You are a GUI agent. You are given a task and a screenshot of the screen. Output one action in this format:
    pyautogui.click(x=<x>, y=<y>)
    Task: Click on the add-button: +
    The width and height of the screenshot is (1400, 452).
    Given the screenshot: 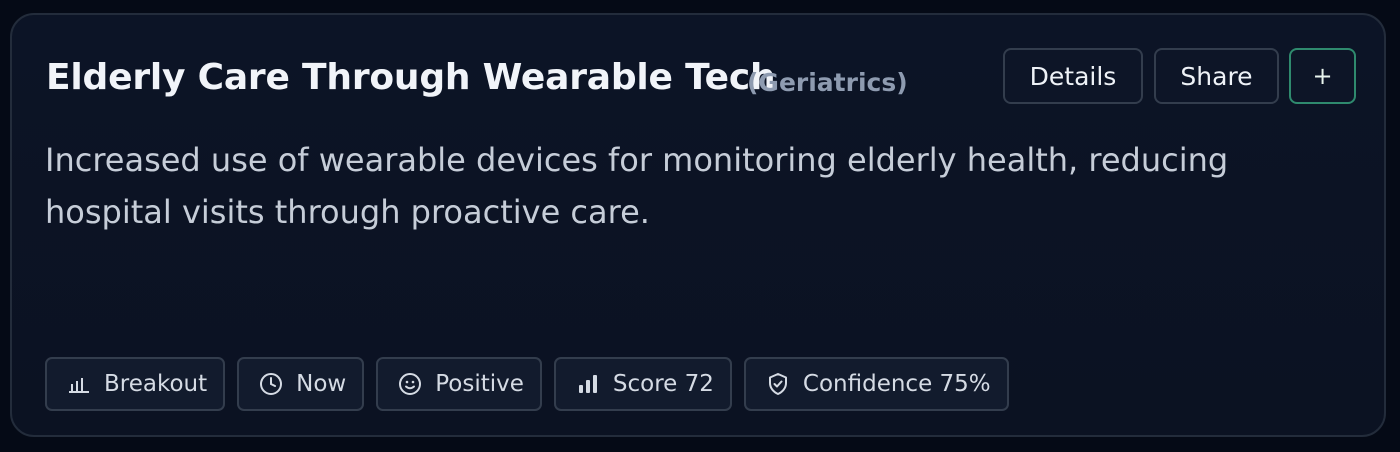 What is the action you would take?
    pyautogui.click(x=1322, y=76)
    